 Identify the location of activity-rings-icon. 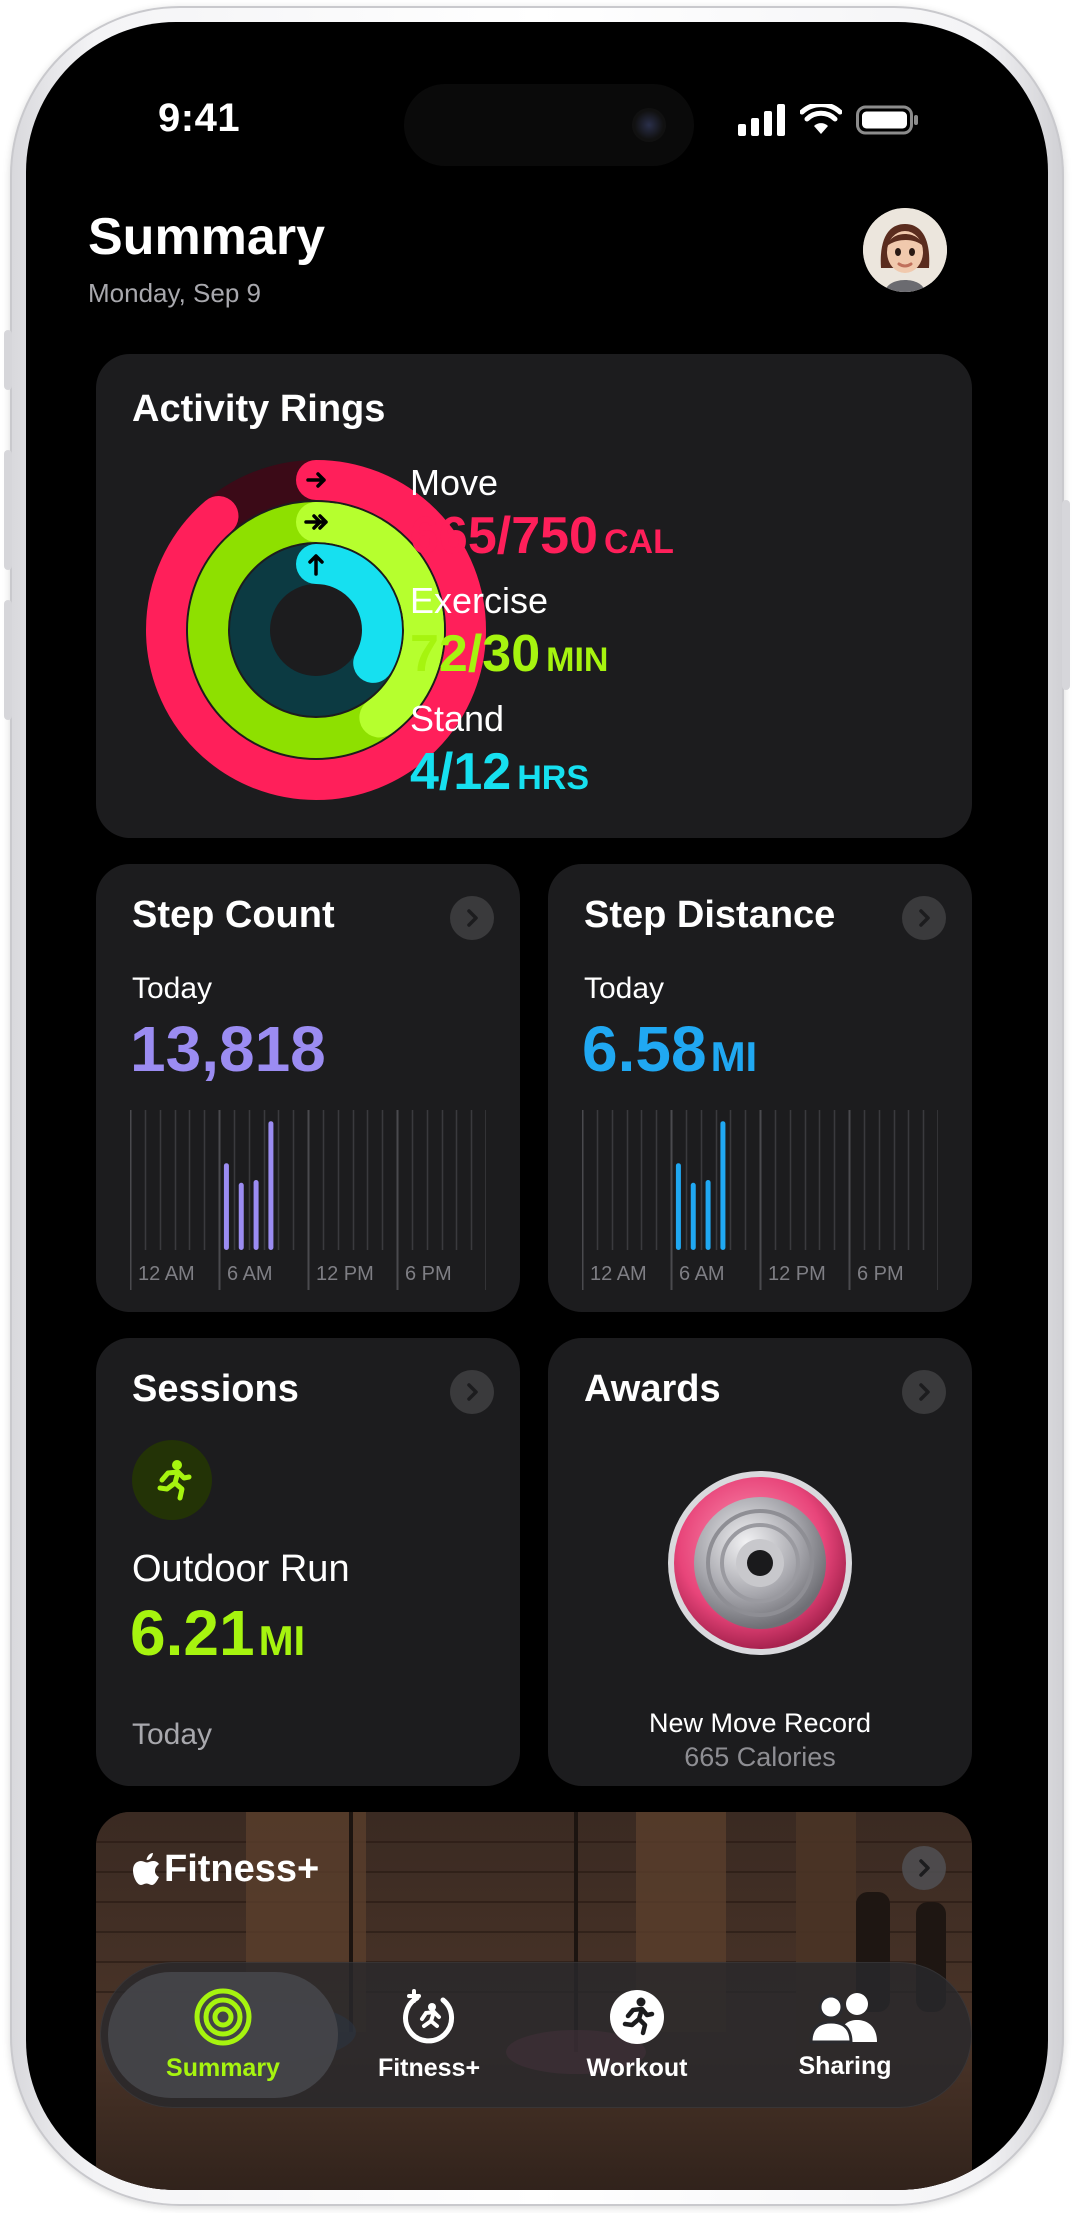
(223, 2016).